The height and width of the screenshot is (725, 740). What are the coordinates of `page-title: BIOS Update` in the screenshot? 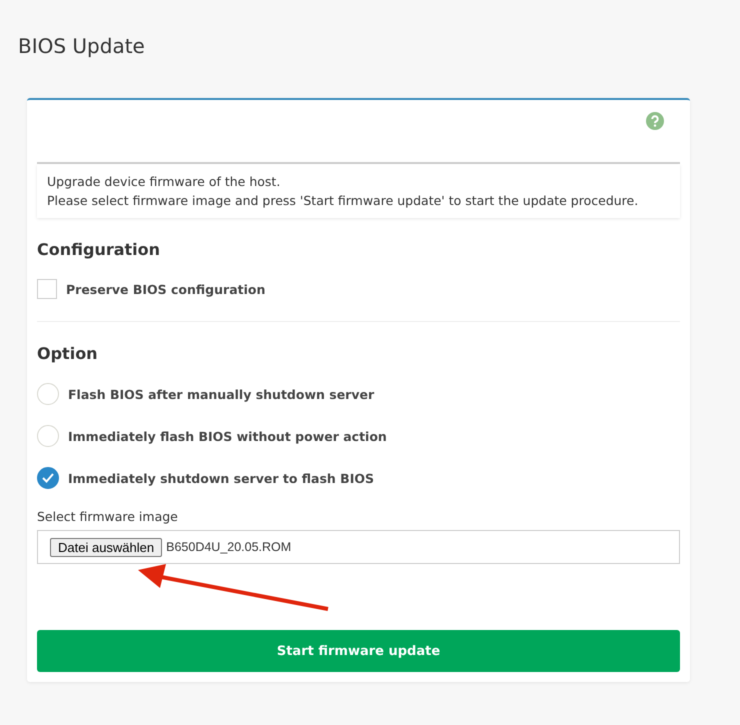 It's located at (82, 46).